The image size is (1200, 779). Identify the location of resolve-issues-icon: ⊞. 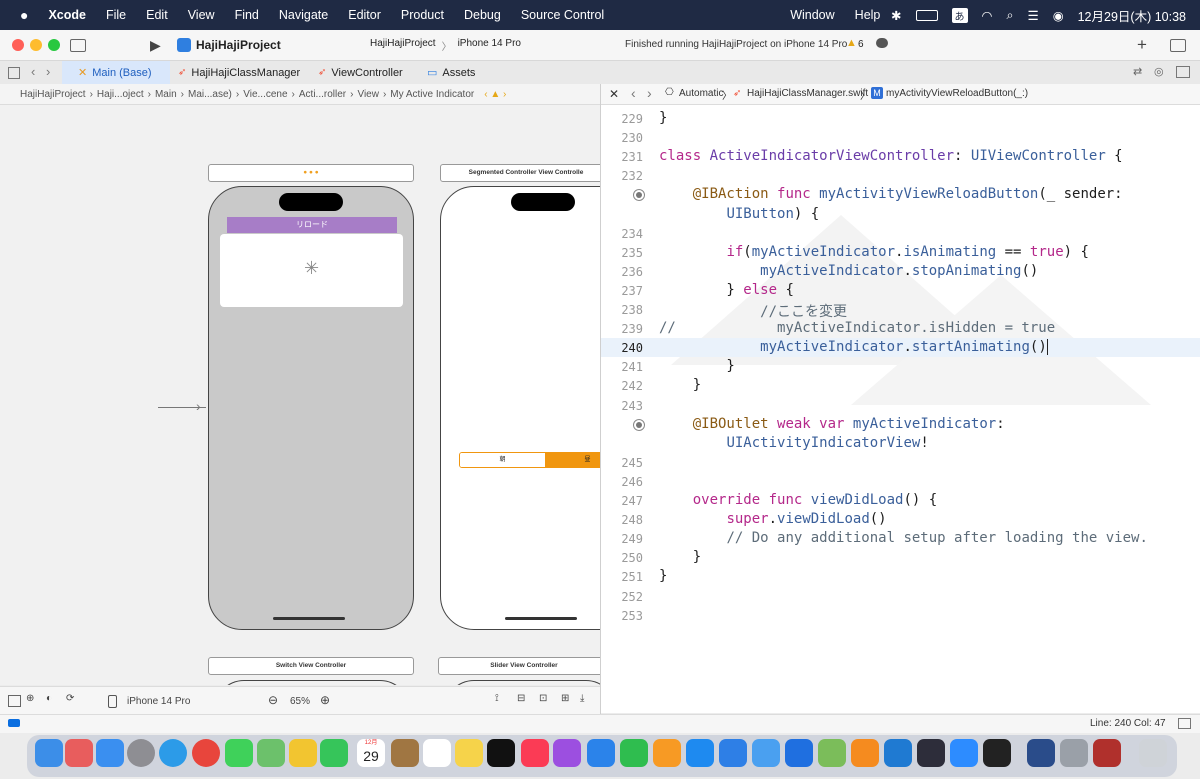
(565, 698).